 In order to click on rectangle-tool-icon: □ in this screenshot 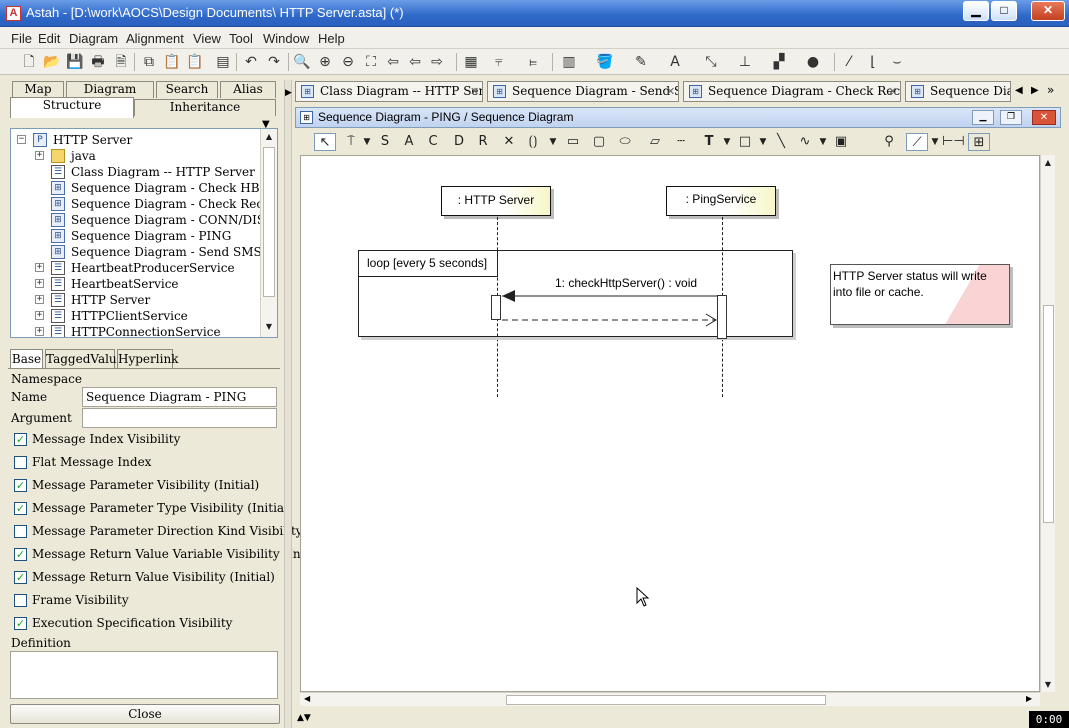, I will do `click(745, 142)`.